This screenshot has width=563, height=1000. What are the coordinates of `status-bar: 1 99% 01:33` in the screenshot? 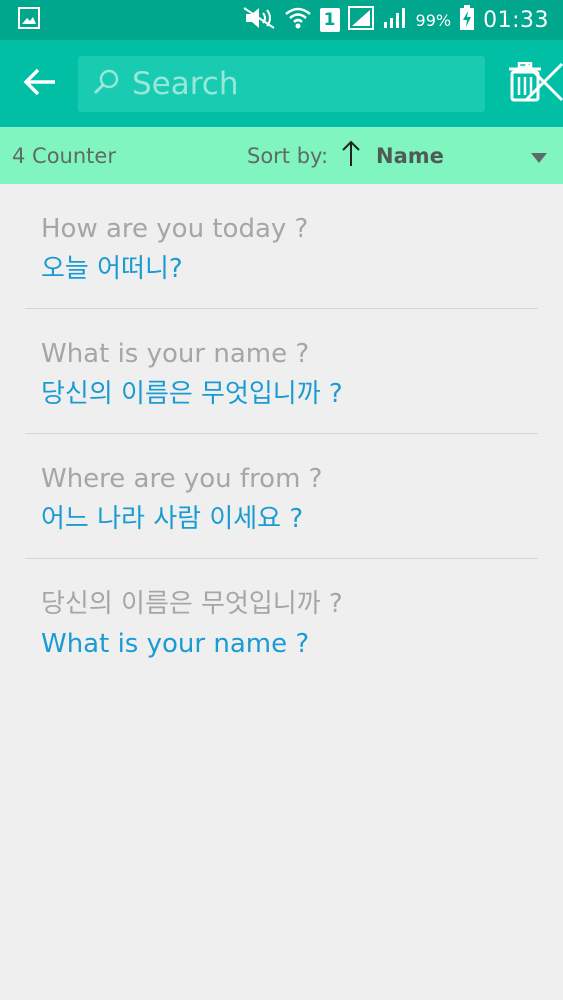 It's located at (281, 20).